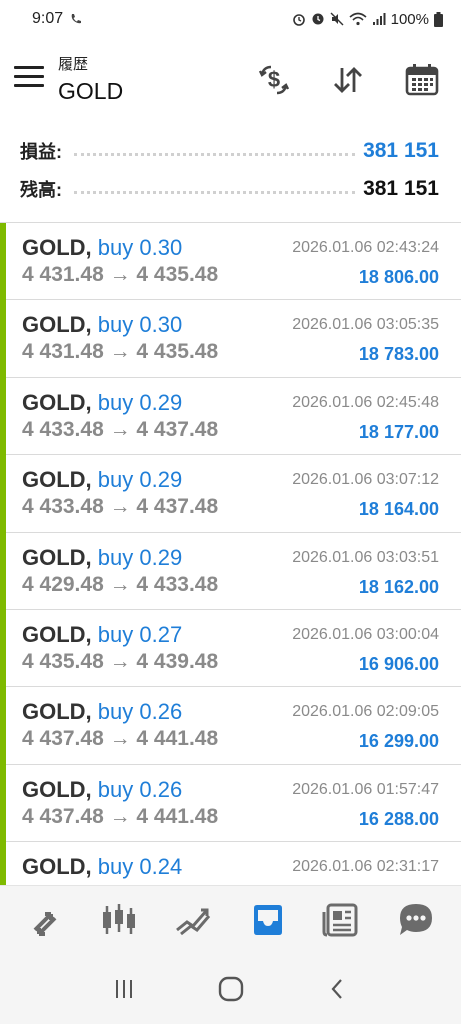  Describe the element at coordinates (140, 634) in the screenshot. I see `trade-side: buy 0.27` at that location.